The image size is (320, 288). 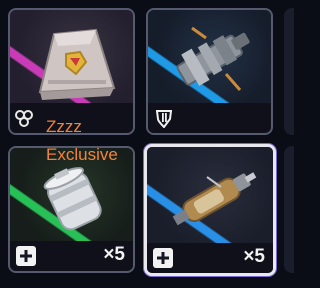 I want to click on supply-crate-icon, so click(x=77, y=64).